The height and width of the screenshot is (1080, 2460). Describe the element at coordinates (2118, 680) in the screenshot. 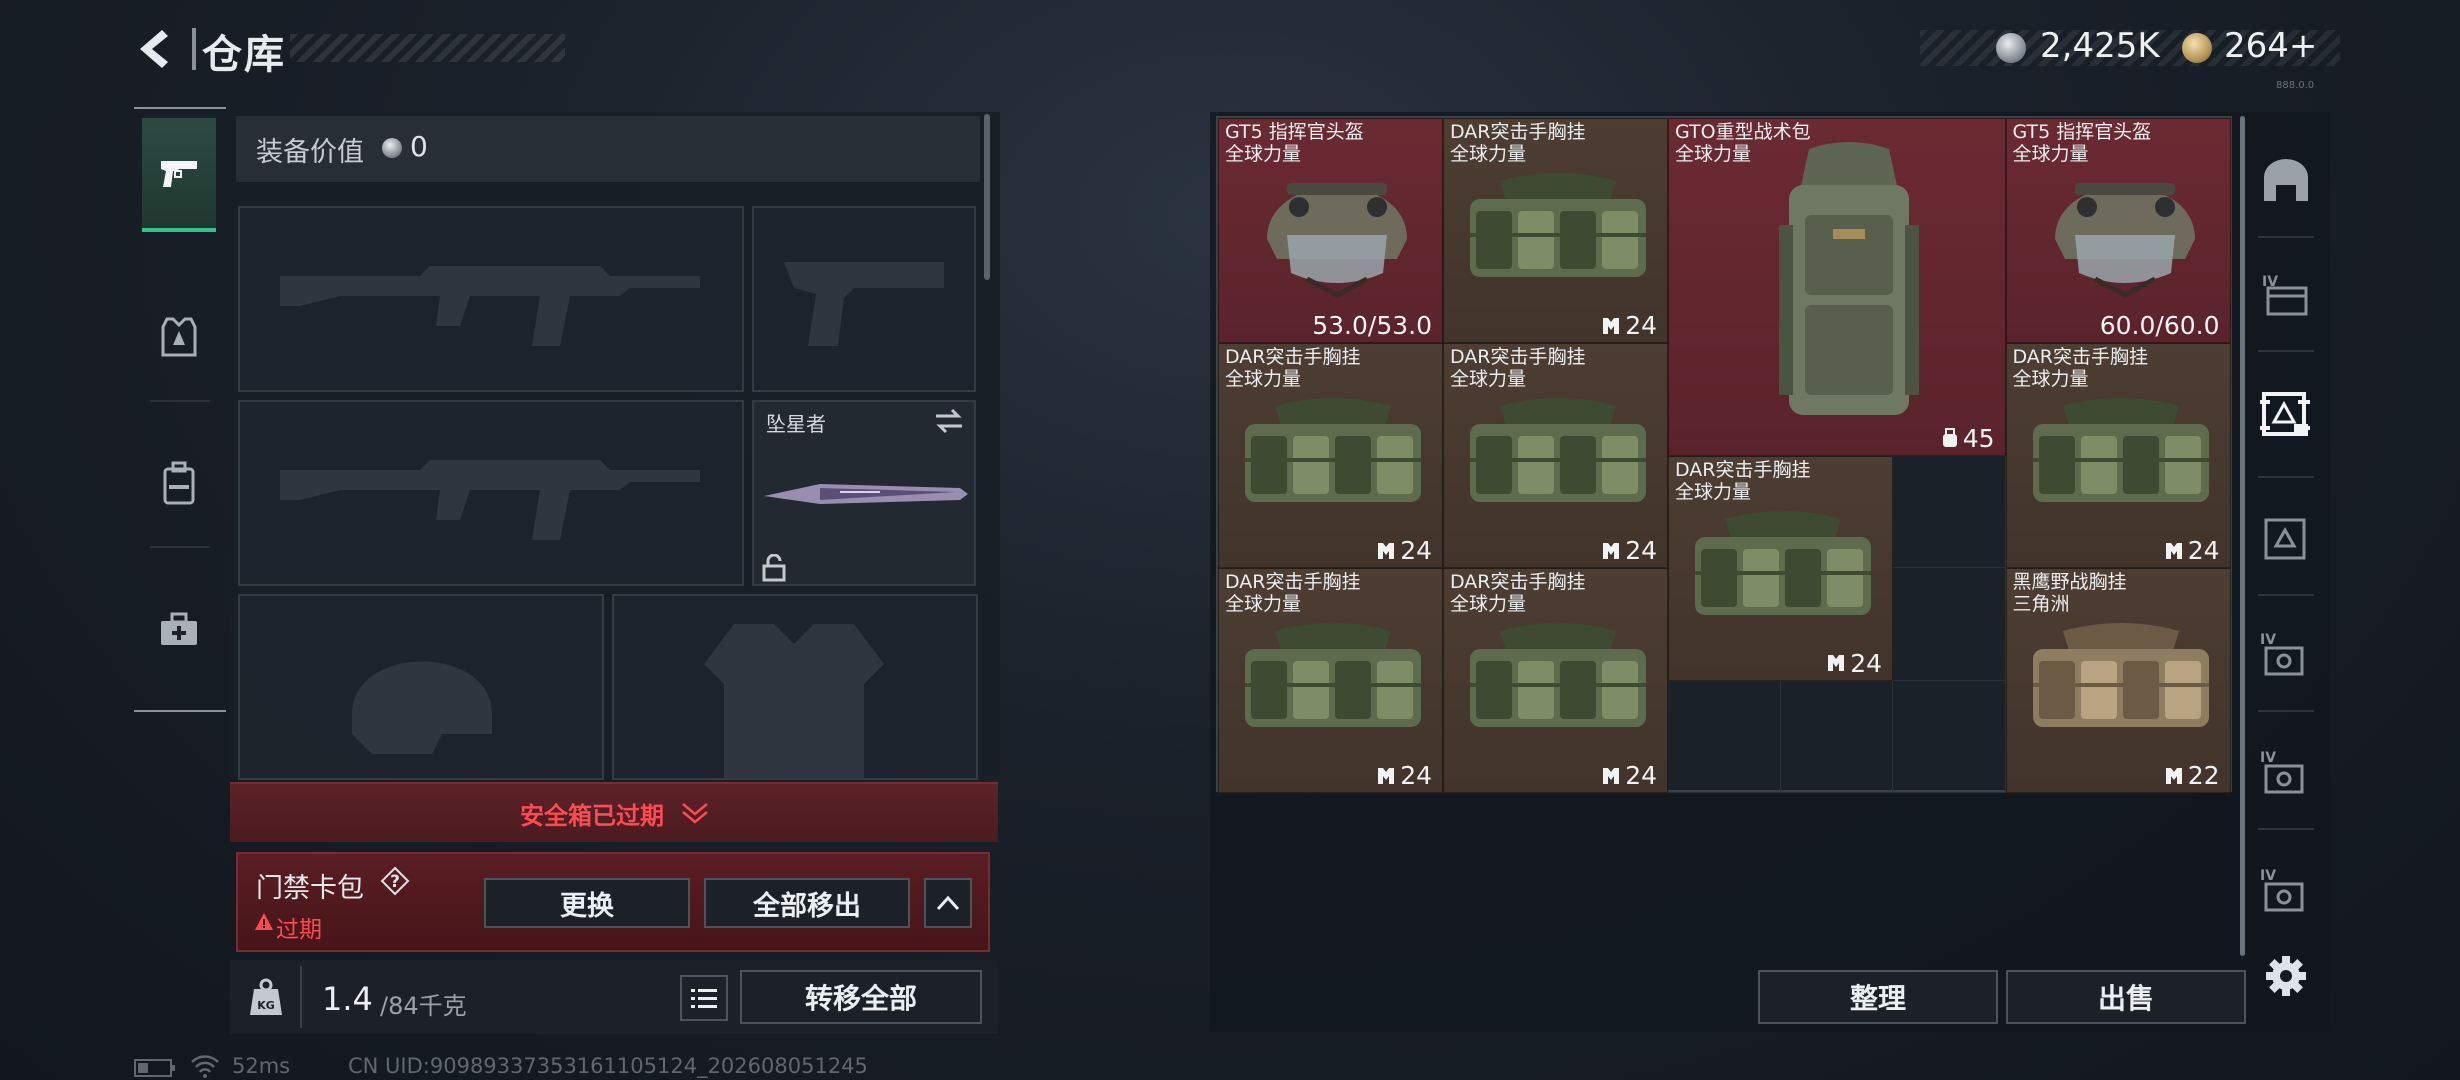

I see `storage-item-rig-tan: 黑鹰野战胸挂 三角洲 22` at that location.